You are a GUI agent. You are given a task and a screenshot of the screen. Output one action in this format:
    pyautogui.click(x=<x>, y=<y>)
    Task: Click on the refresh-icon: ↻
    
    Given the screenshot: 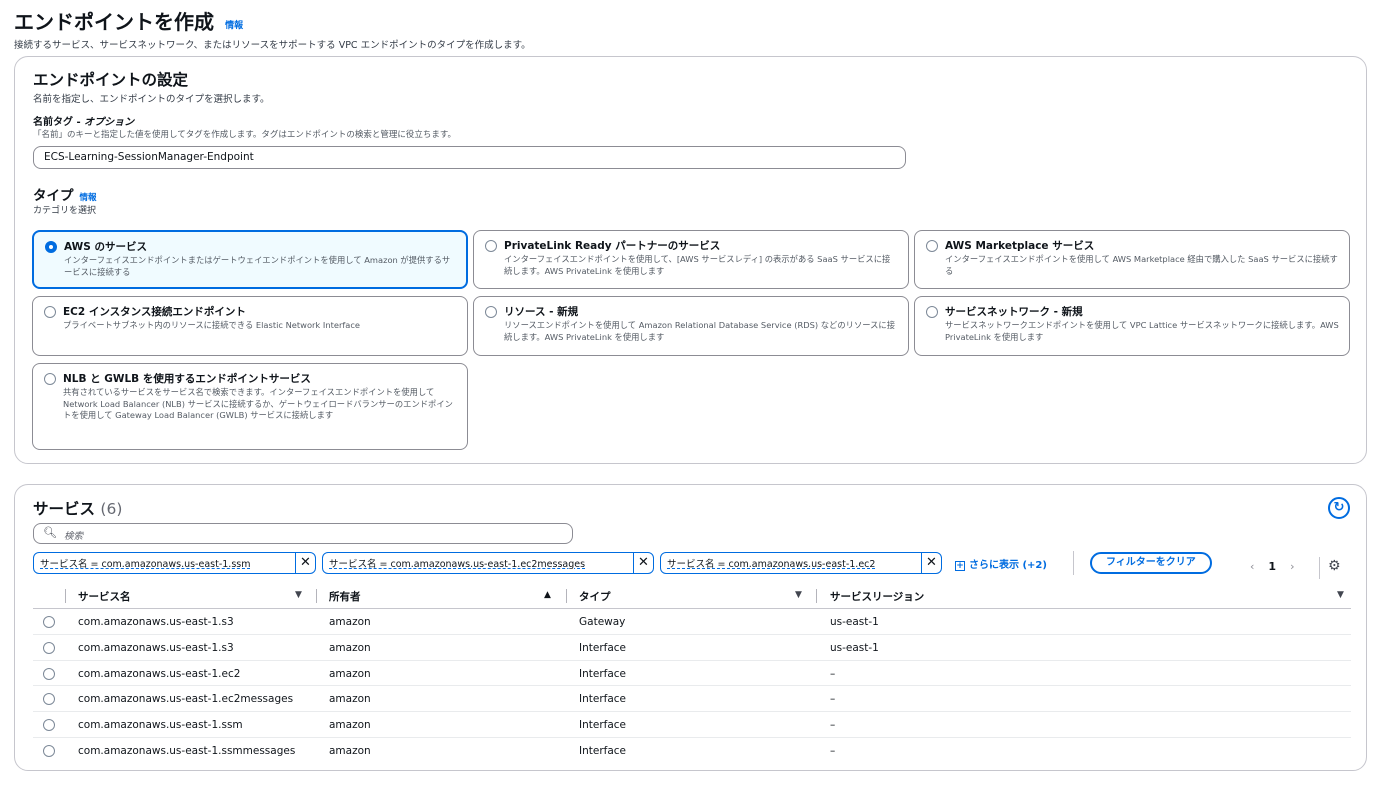 What is the action you would take?
    pyautogui.click(x=1339, y=507)
    